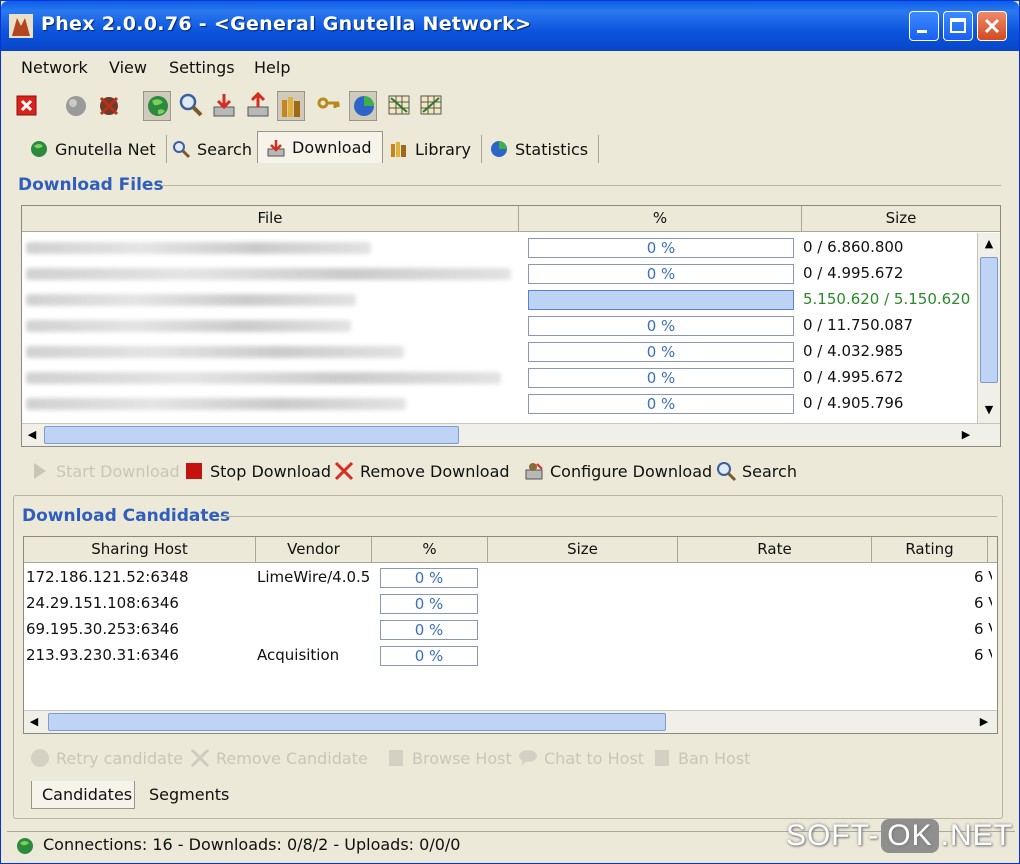 The image size is (1020, 864). Describe the element at coordinates (270, 219) in the screenshot. I see `column-file: File` at that location.